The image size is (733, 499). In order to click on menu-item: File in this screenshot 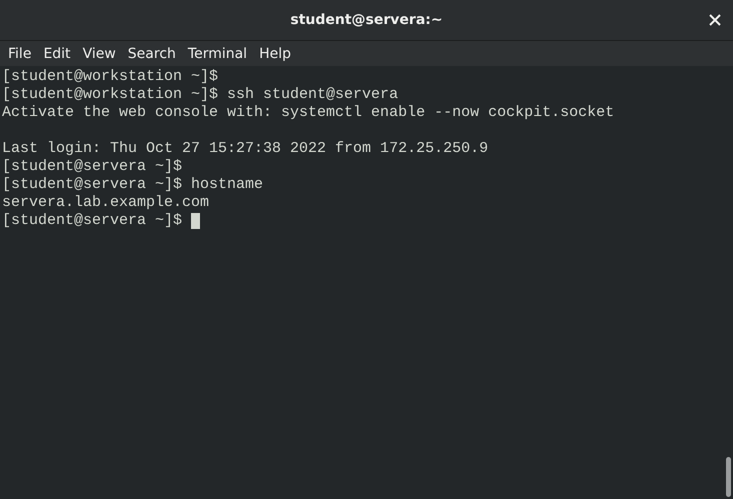, I will do `click(20, 54)`.